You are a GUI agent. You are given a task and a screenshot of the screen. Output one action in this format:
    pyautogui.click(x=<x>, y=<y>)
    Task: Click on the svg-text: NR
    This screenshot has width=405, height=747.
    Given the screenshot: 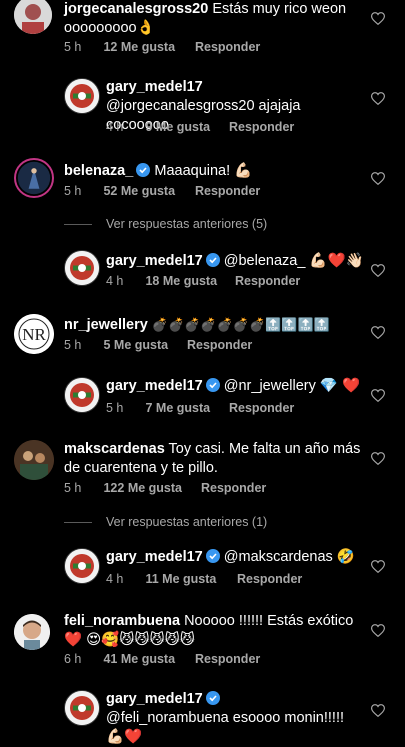 What is the action you would take?
    pyautogui.click(x=34, y=334)
    